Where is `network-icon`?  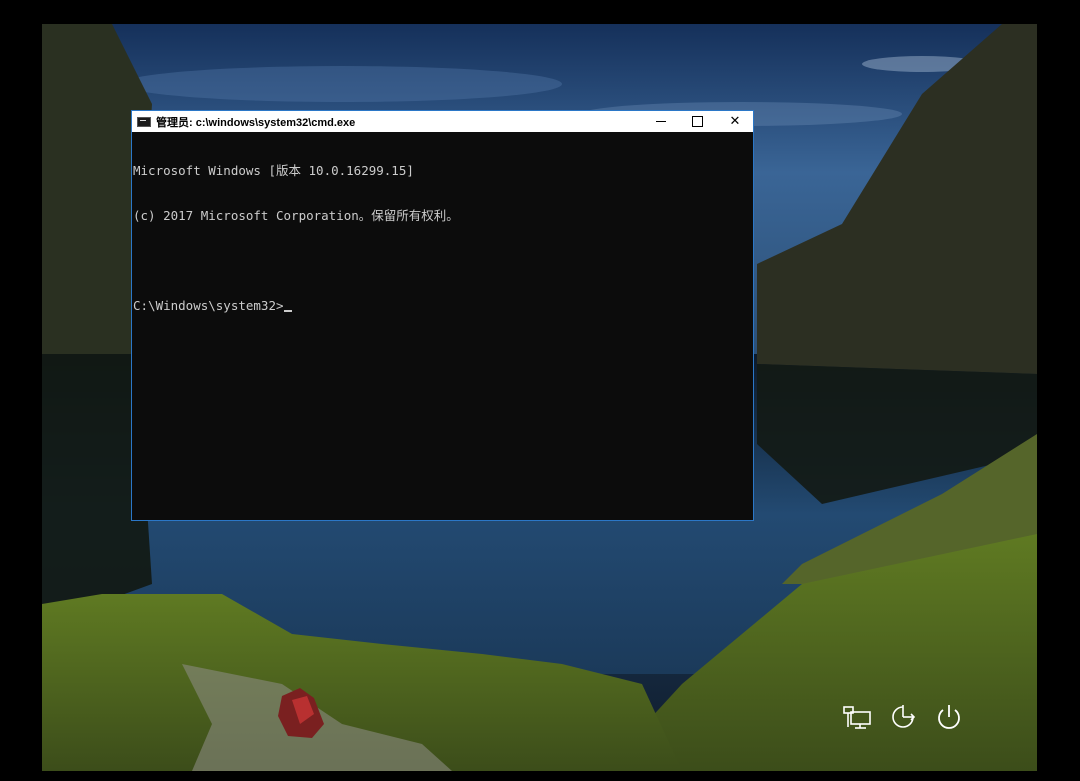 network-icon is located at coordinates (857, 717).